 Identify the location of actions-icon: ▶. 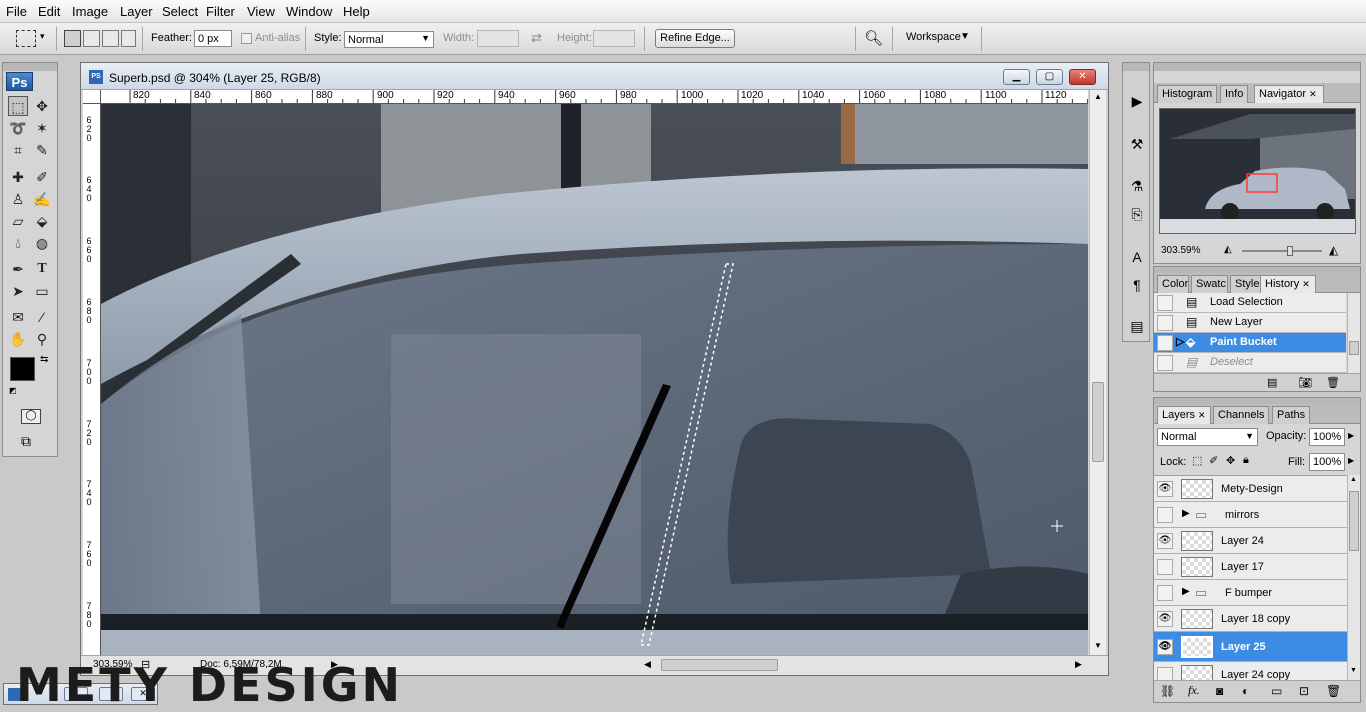
(1137, 101).